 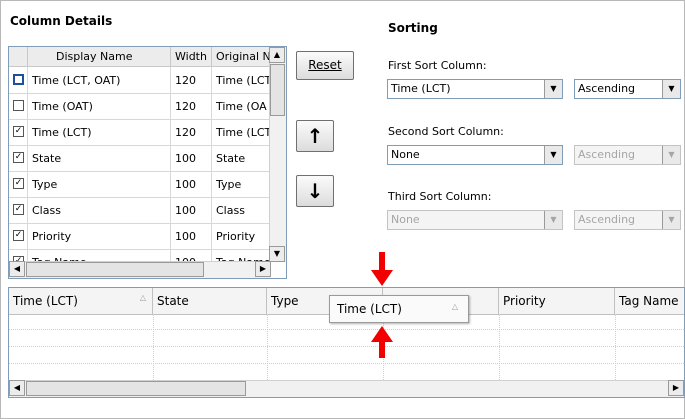 I want to click on arrow-up-icon: ↑, so click(x=315, y=136).